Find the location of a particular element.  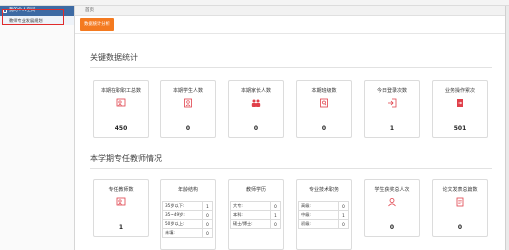

card-label: 专任教师数 is located at coordinates (121, 190).